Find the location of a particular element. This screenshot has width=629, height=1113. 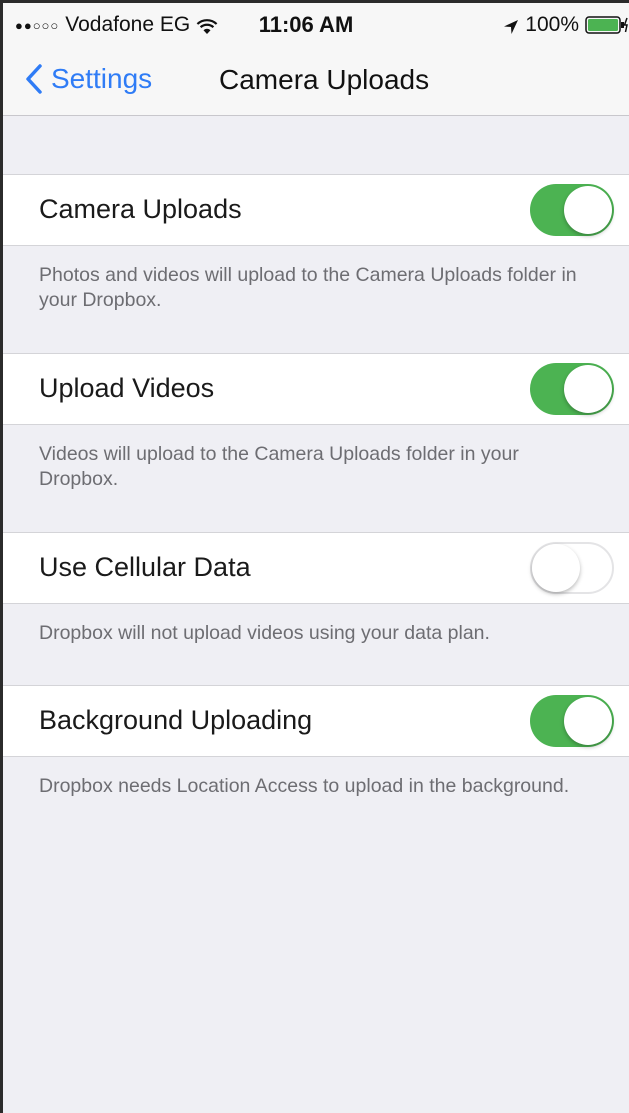

setting-label: Use Cellular Data is located at coordinates (145, 567).